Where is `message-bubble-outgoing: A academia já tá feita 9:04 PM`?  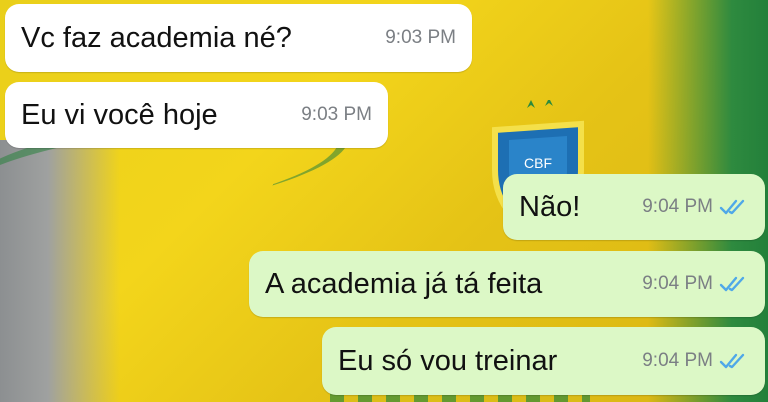
message-bubble-outgoing: A academia já tá feita 9:04 PM is located at coordinates (507, 284).